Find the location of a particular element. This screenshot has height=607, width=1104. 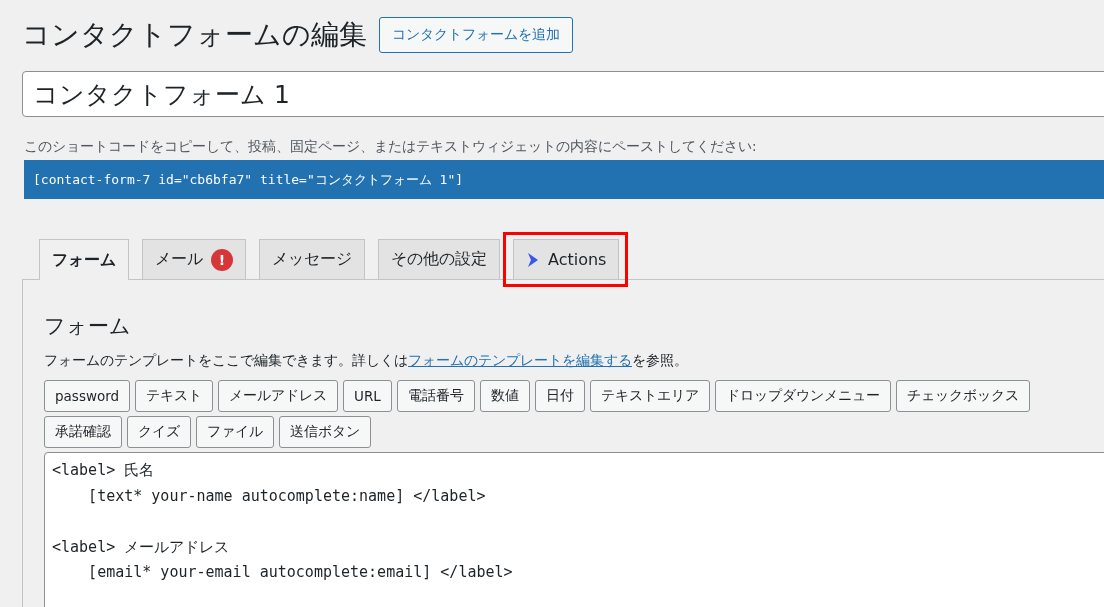

template-help-link: フォームのテンプレートを編集する is located at coordinates (520, 360).